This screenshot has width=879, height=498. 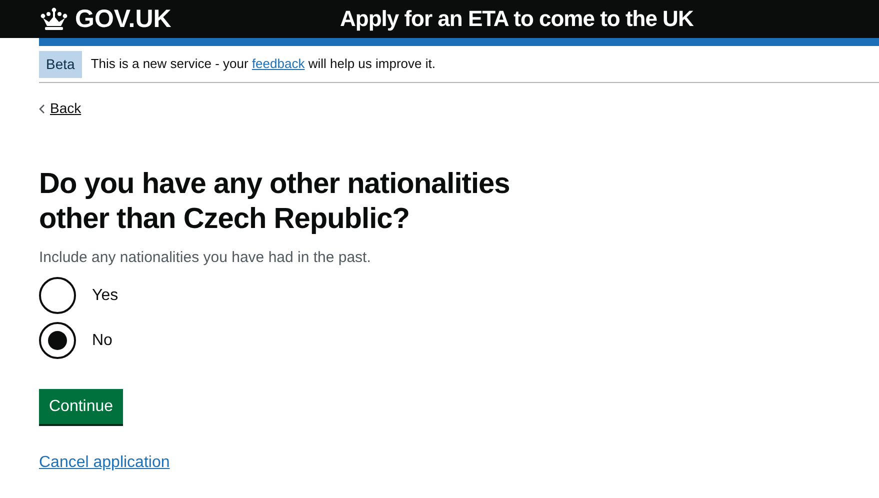 I want to click on chevron-left-icon, so click(x=42, y=109).